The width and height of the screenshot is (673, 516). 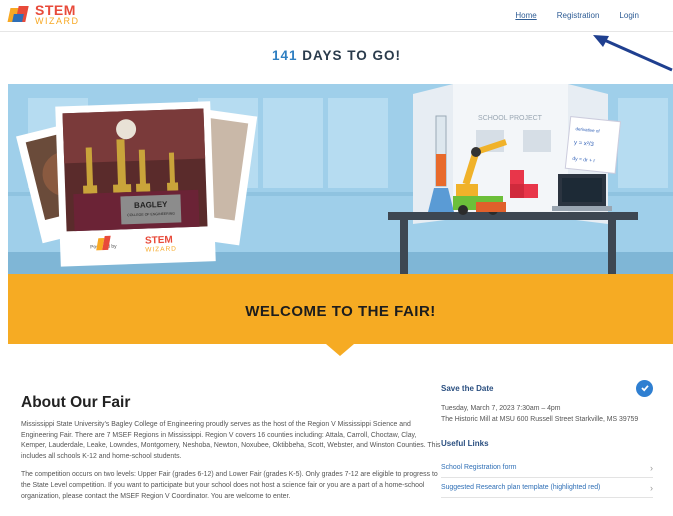 I want to click on logo-text-wizard: WIZARD, so click(x=57, y=20).